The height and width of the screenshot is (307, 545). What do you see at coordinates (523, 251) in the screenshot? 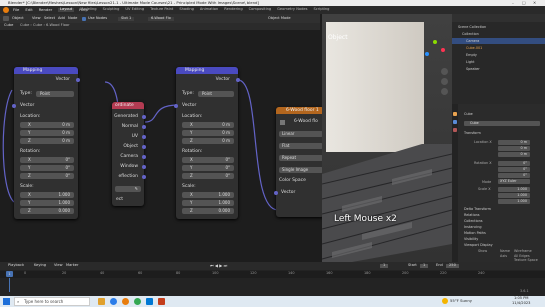
I see `show-wireframe-checkbox: Wireframe` at bounding box center [523, 251].